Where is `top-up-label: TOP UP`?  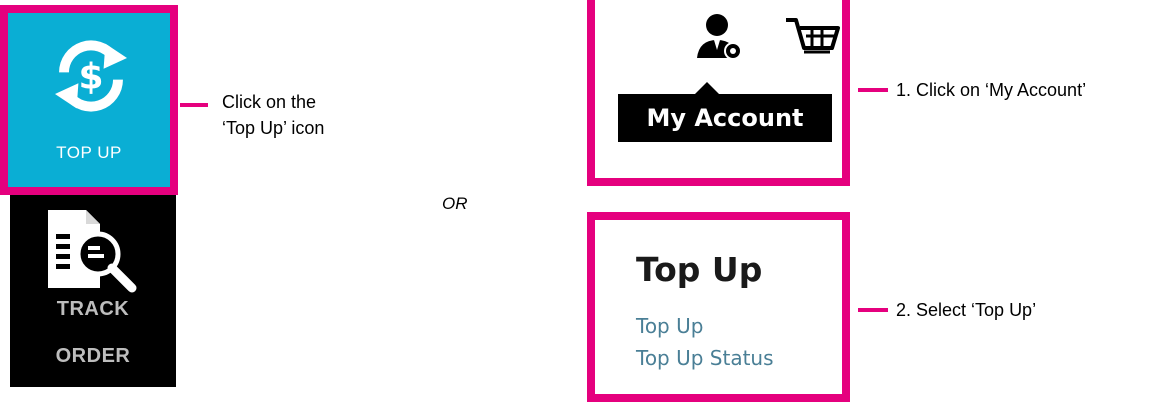
top-up-label: TOP UP is located at coordinates (89, 152).